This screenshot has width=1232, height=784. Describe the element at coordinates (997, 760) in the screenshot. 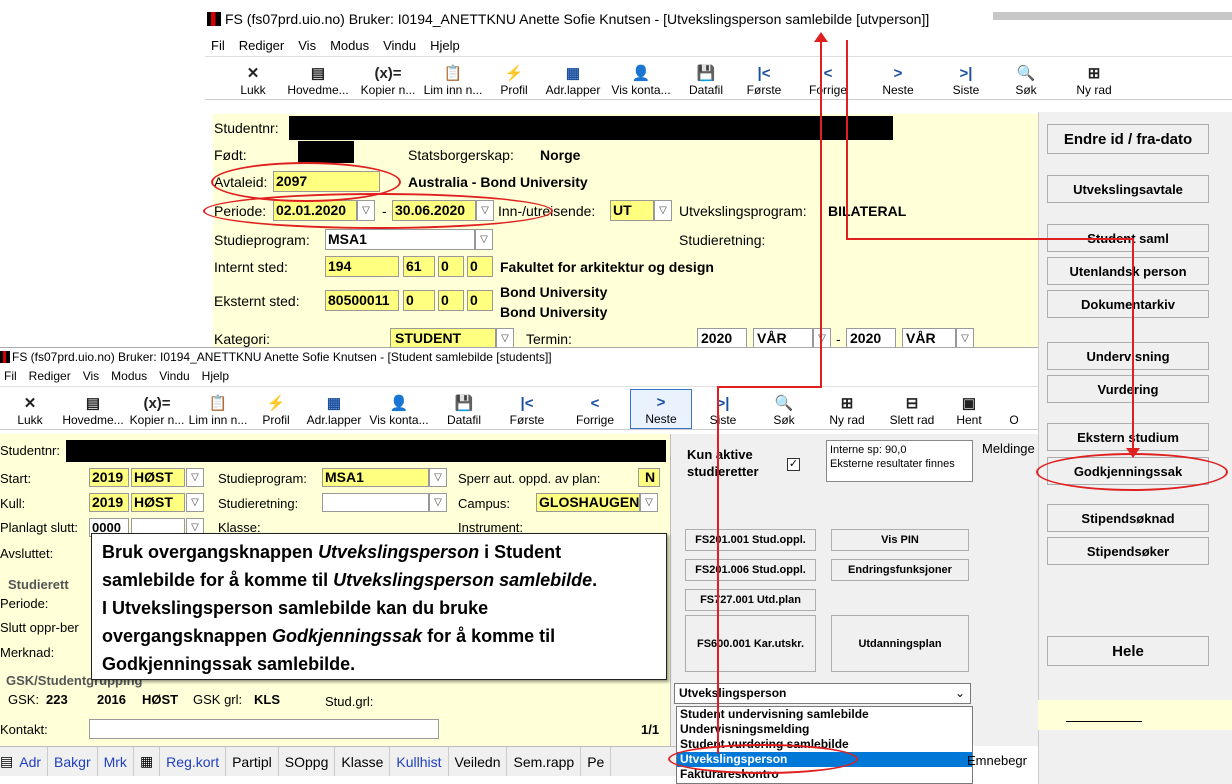

I see `emnebegr-tab: Emnebegr` at that location.